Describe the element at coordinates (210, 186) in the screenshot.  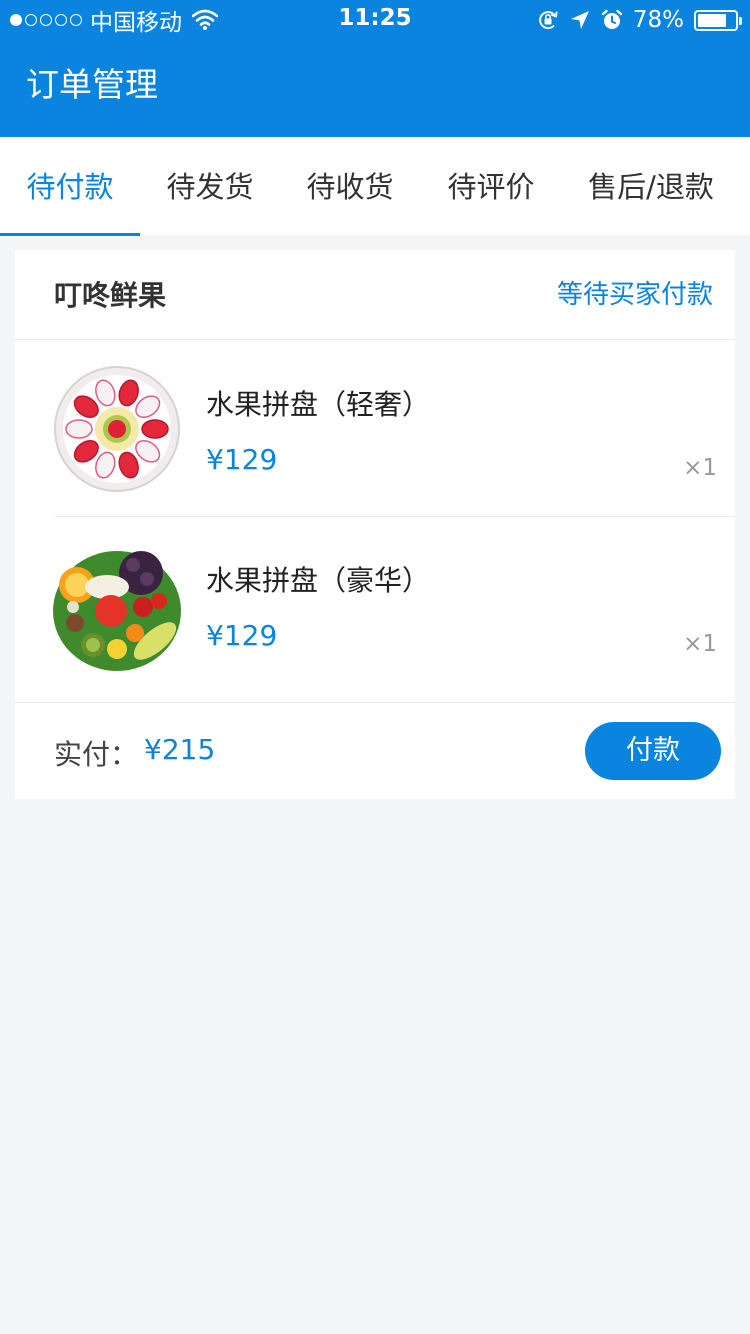
I see `tab-pending-shipment: 待发货` at that location.